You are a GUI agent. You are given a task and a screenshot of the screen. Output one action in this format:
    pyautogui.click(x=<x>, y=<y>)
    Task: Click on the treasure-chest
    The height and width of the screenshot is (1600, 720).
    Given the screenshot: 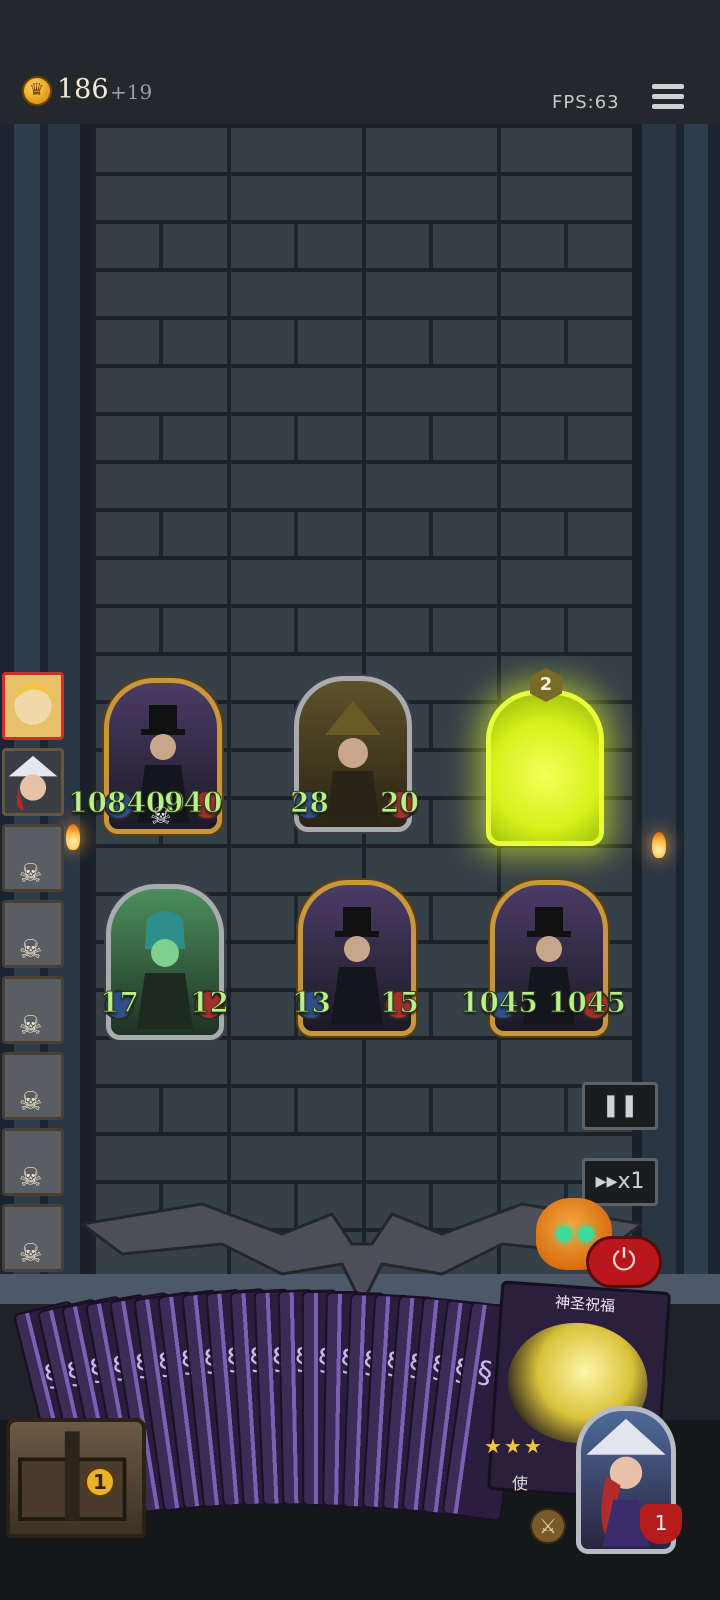 What is the action you would take?
    pyautogui.click(x=76, y=1478)
    